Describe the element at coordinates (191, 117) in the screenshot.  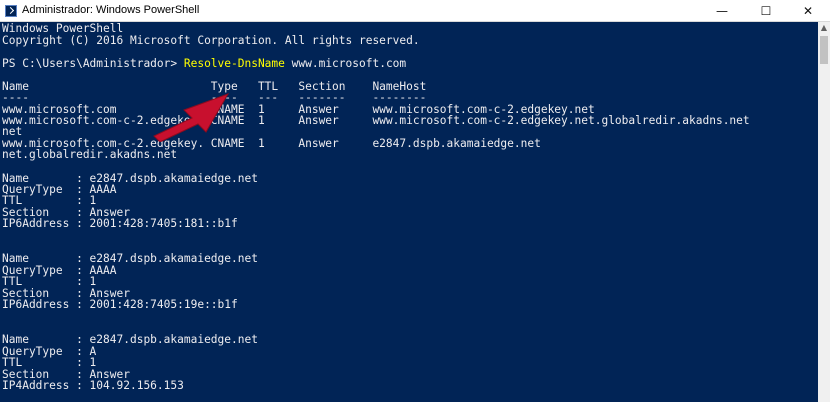
I see `arrow-annotation-icon` at that location.